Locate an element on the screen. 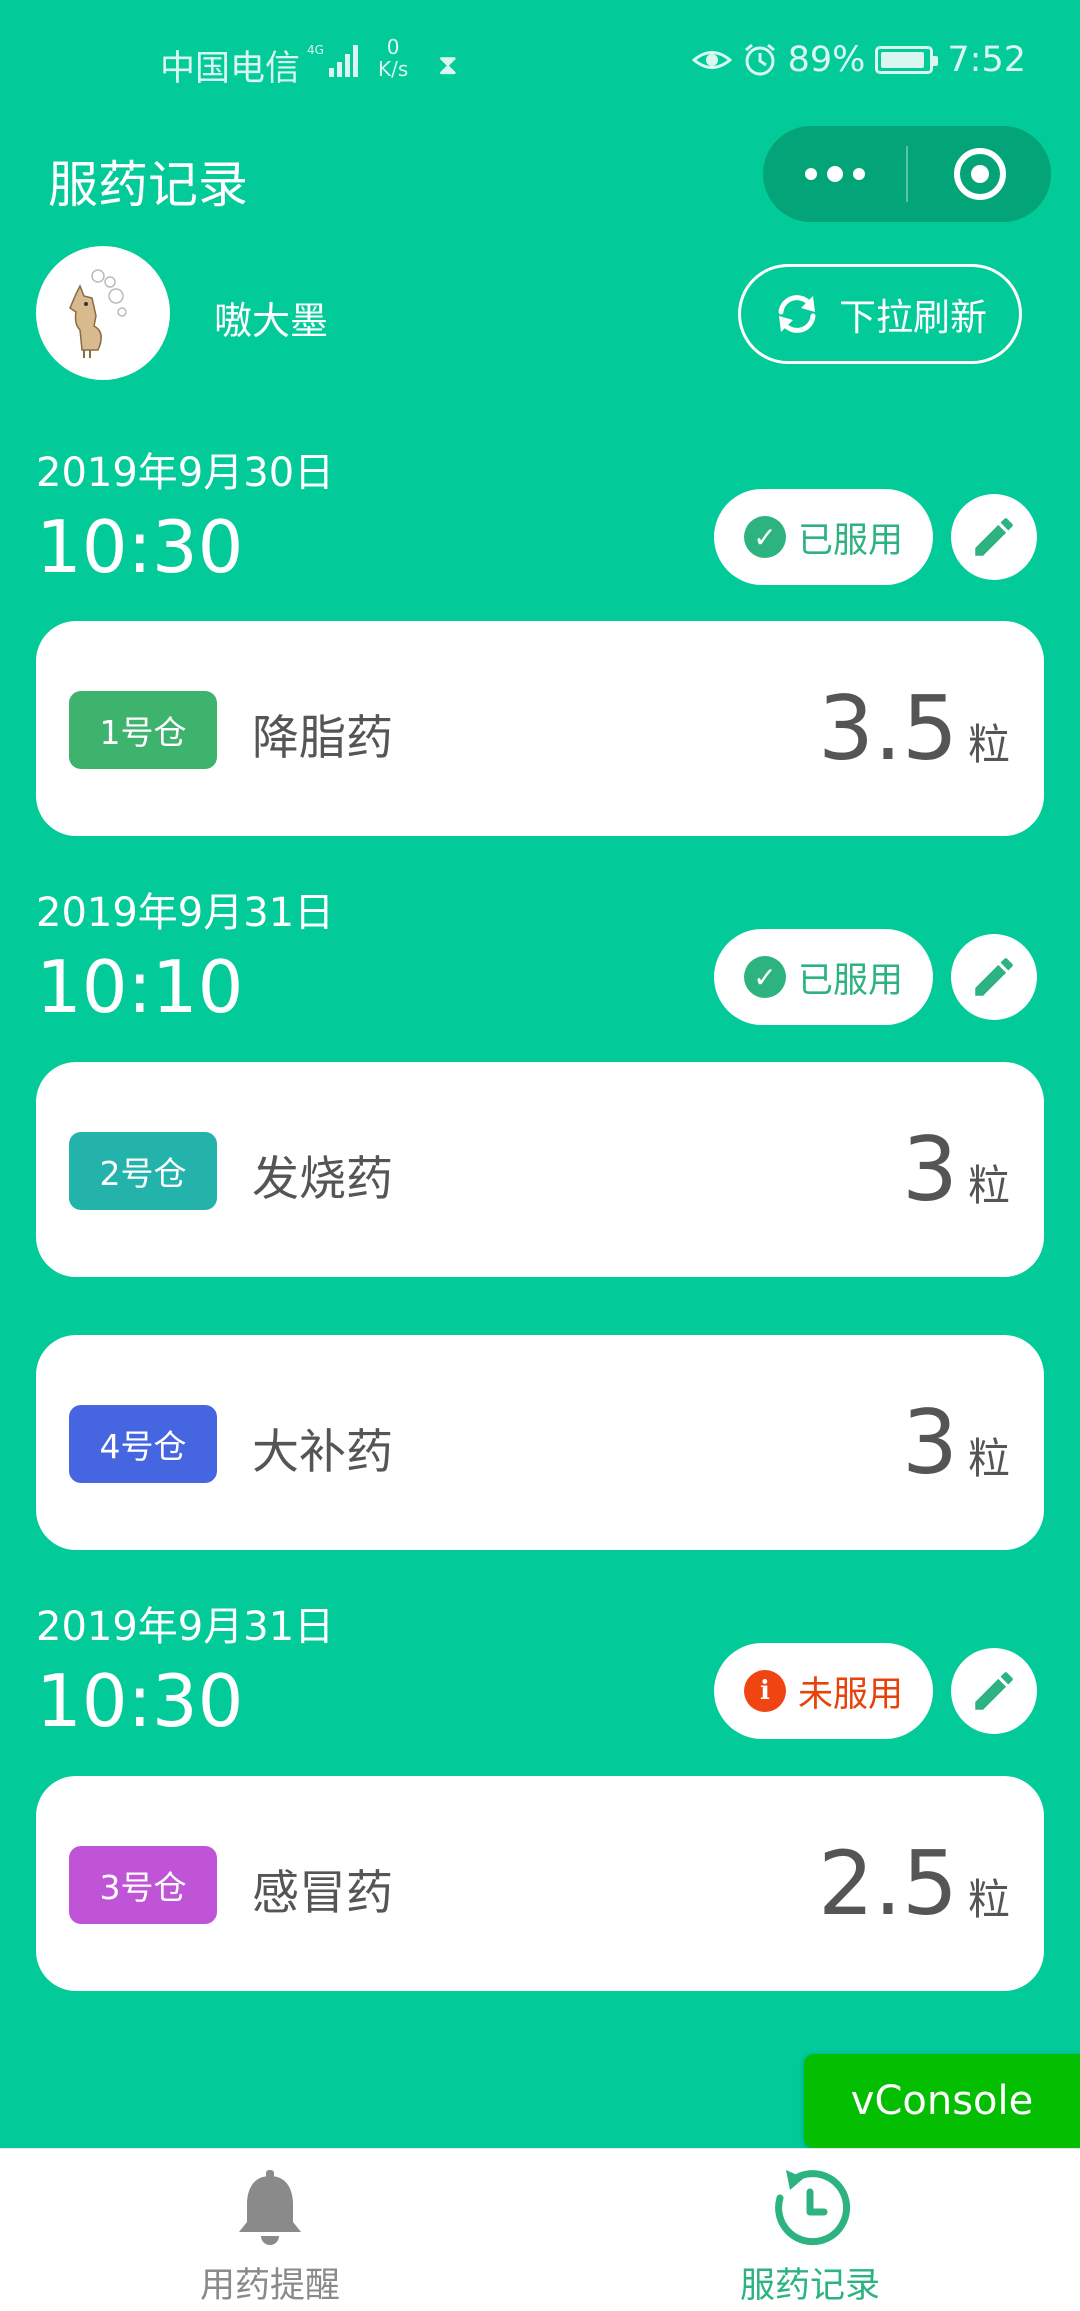 The image size is (1080, 2311). network-type: 4G is located at coordinates (315, 50).